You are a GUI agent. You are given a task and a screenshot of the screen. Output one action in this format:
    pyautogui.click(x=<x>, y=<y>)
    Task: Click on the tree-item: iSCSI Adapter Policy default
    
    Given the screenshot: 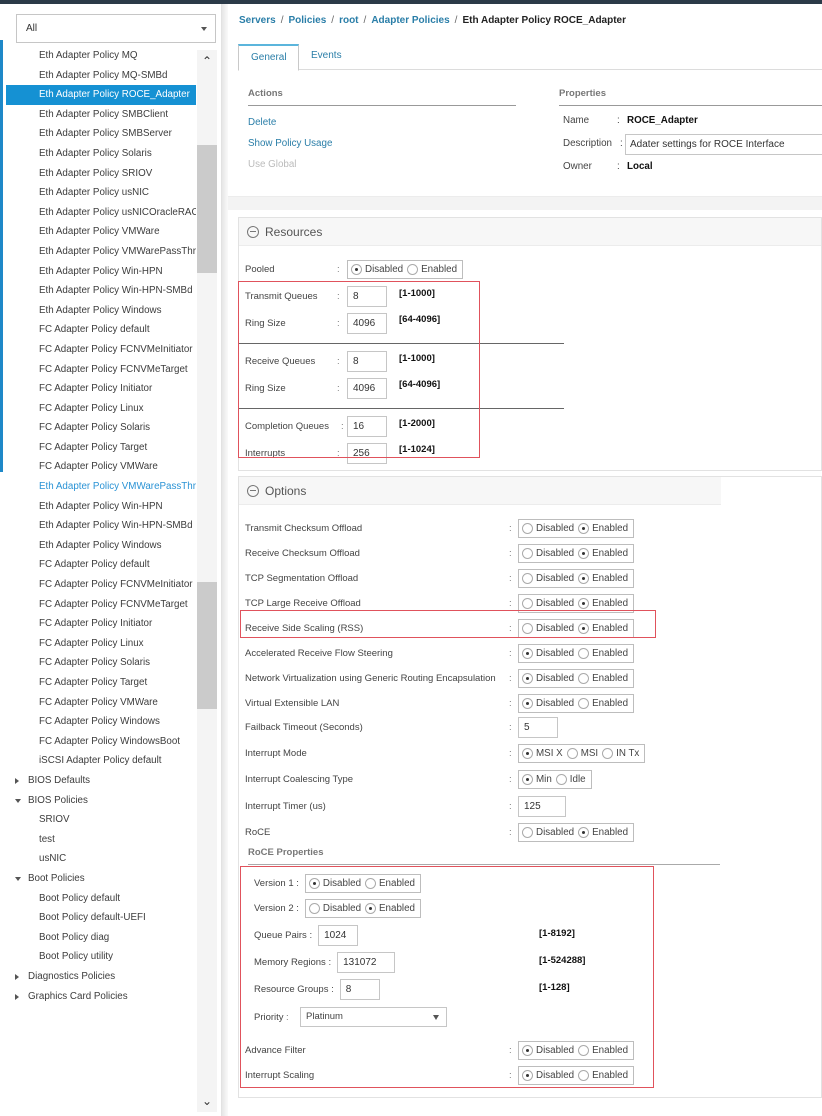 What is the action you would take?
    pyautogui.click(x=98, y=761)
    